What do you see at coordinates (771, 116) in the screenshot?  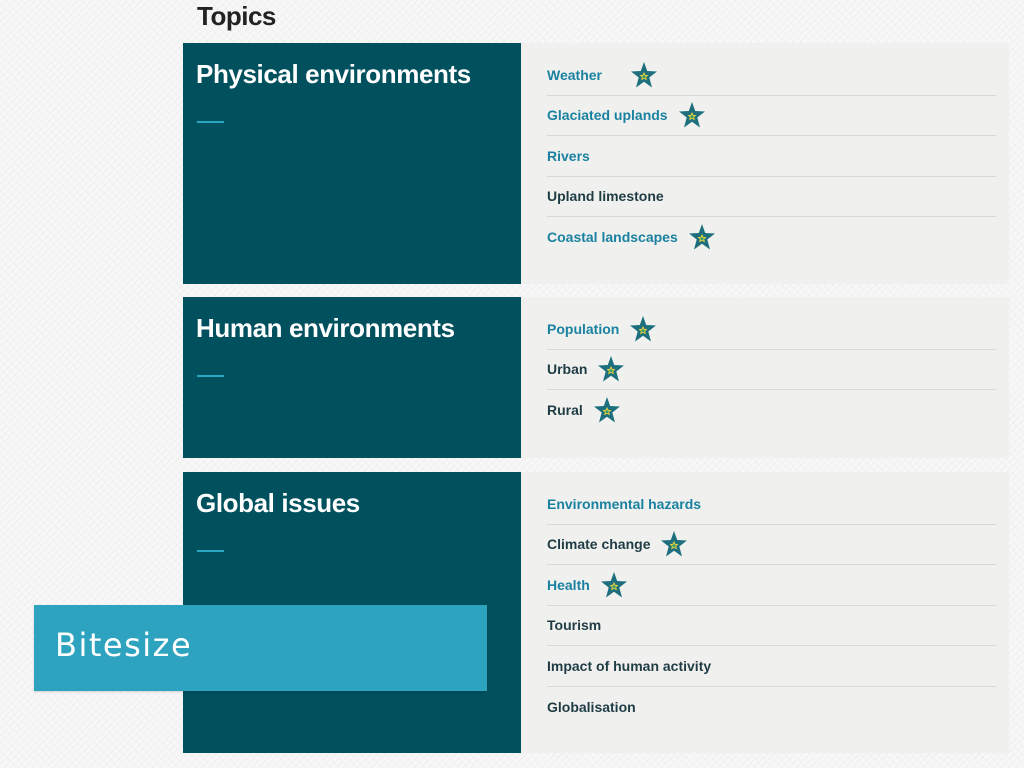 I see `topic-glaciated-uplands: Glaciated uplands` at bounding box center [771, 116].